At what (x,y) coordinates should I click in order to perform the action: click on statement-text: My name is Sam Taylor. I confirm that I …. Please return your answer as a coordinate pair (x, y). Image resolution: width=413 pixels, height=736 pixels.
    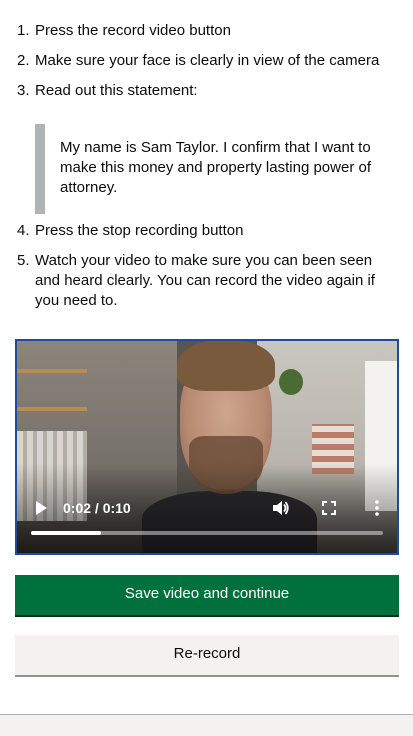
    Looking at the image, I should click on (215, 167).